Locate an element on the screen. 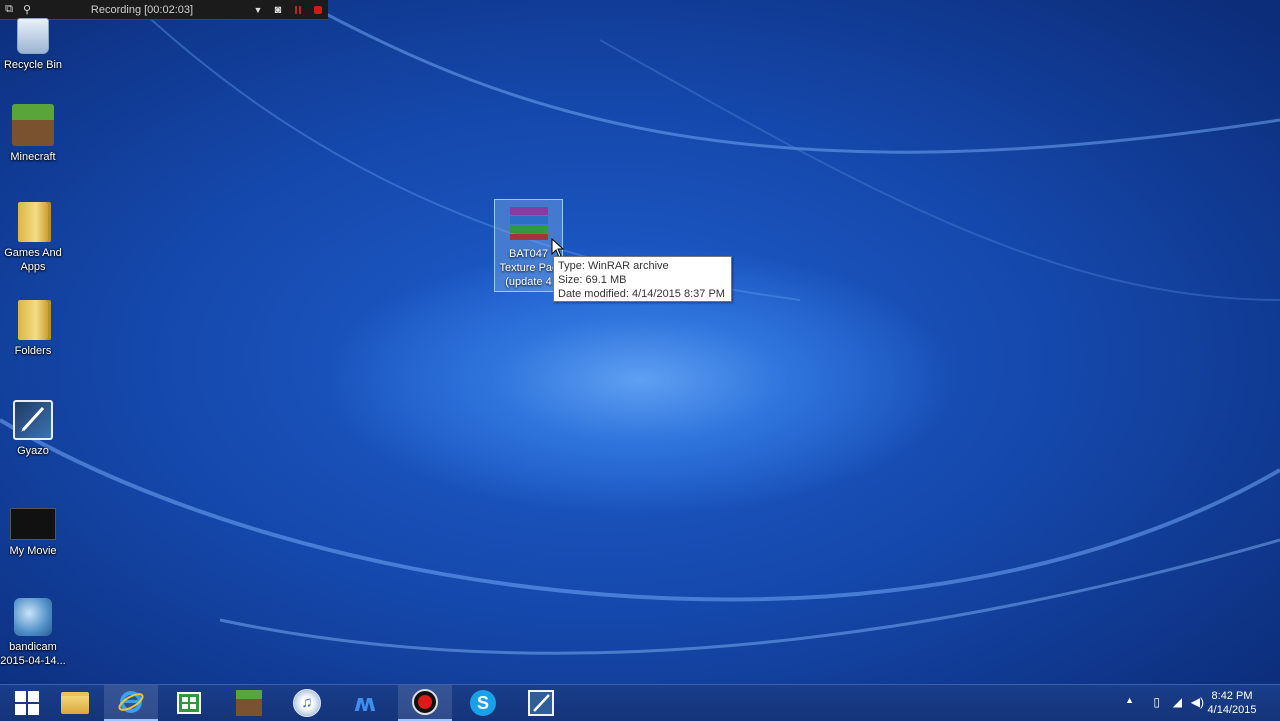 The height and width of the screenshot is (721, 1280). taskbar-gyazo is located at coordinates (541, 703).